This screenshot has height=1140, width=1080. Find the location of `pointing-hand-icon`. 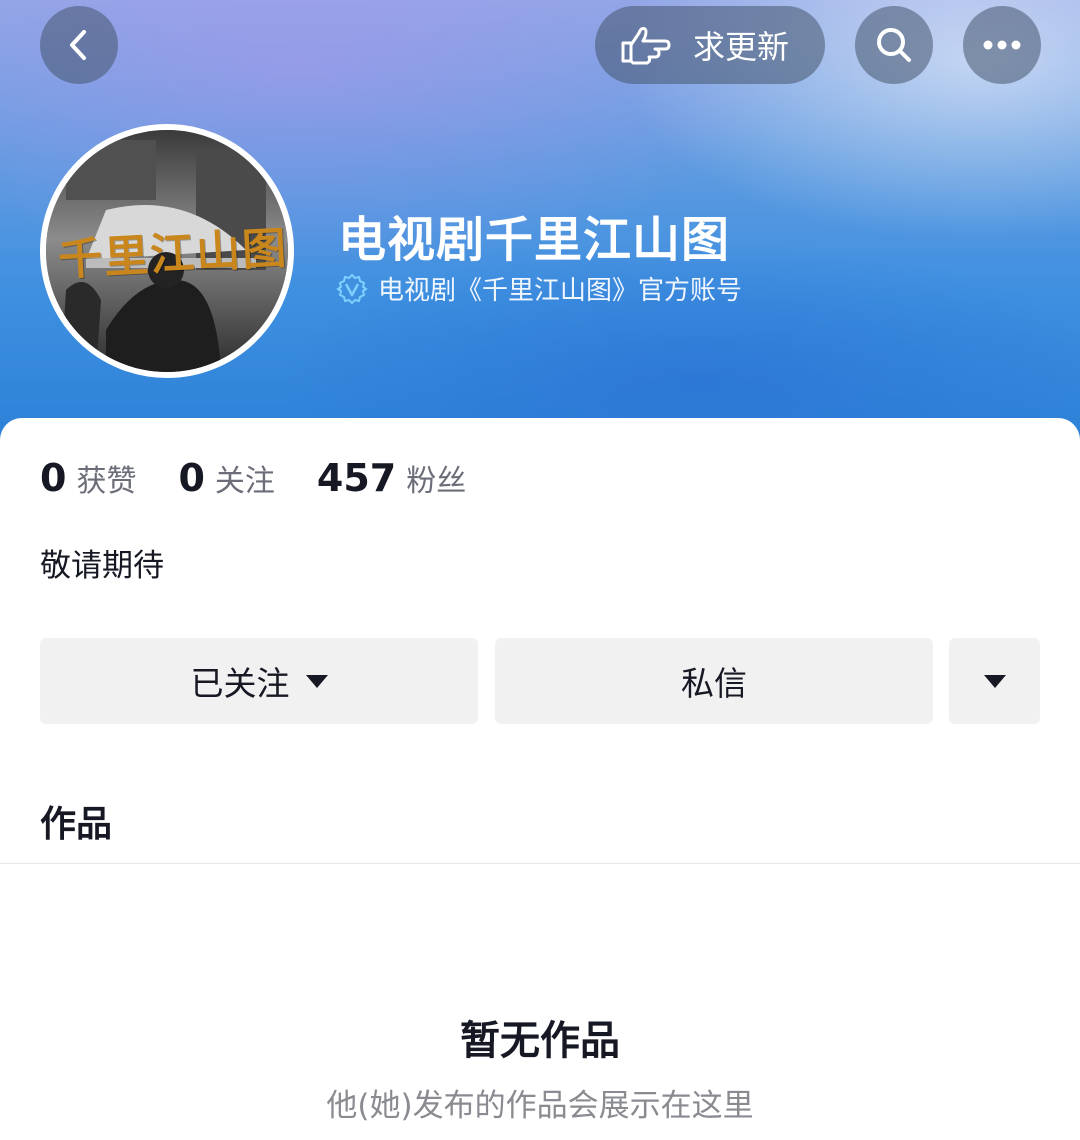

pointing-hand-icon is located at coordinates (646, 46).